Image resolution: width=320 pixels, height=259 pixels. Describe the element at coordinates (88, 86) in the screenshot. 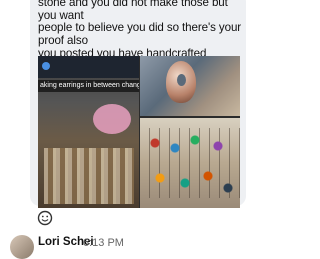

I see `video-caption: aking earrings in between changing` at that location.